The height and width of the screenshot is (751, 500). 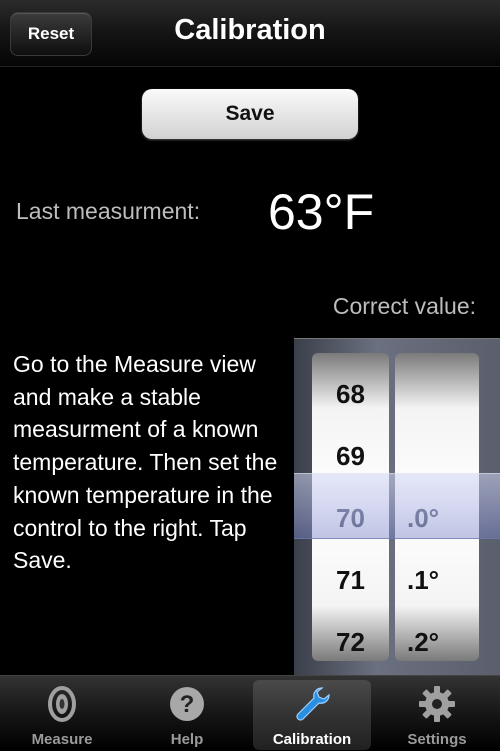 I want to click on fraction-degree-wheel: .0° .1° .2°, so click(x=437, y=507).